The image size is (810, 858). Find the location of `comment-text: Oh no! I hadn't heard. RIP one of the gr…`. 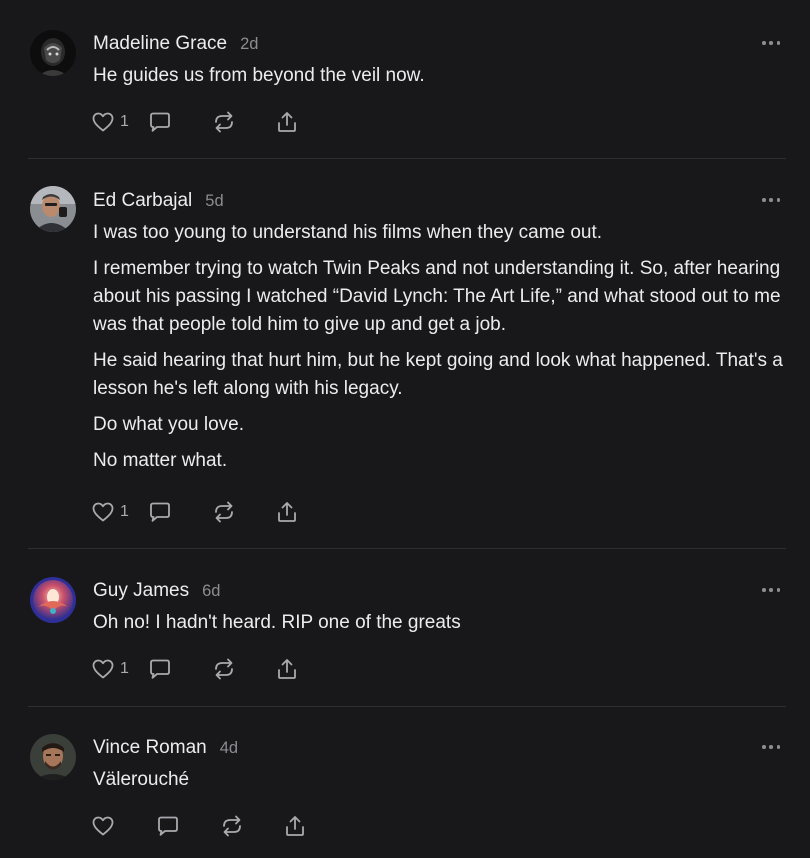

comment-text: Oh no! I hadn't heard. RIP one of the gr… is located at coordinates (277, 622).